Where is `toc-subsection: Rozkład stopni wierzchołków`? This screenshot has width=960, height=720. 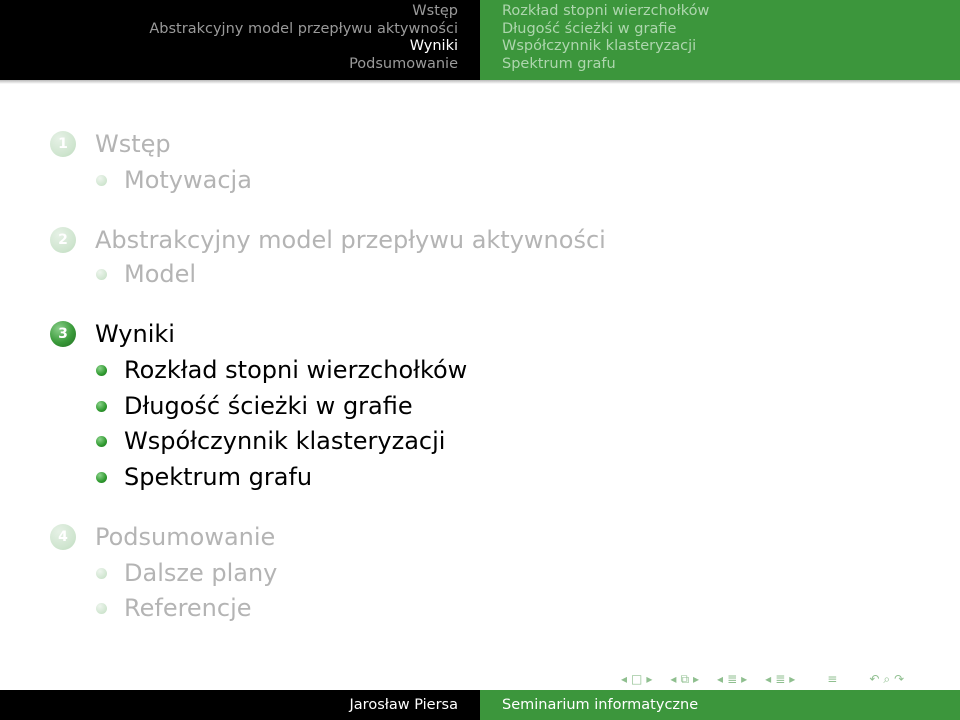 toc-subsection: Rozkład stopni wierzchołków is located at coordinates (281, 370).